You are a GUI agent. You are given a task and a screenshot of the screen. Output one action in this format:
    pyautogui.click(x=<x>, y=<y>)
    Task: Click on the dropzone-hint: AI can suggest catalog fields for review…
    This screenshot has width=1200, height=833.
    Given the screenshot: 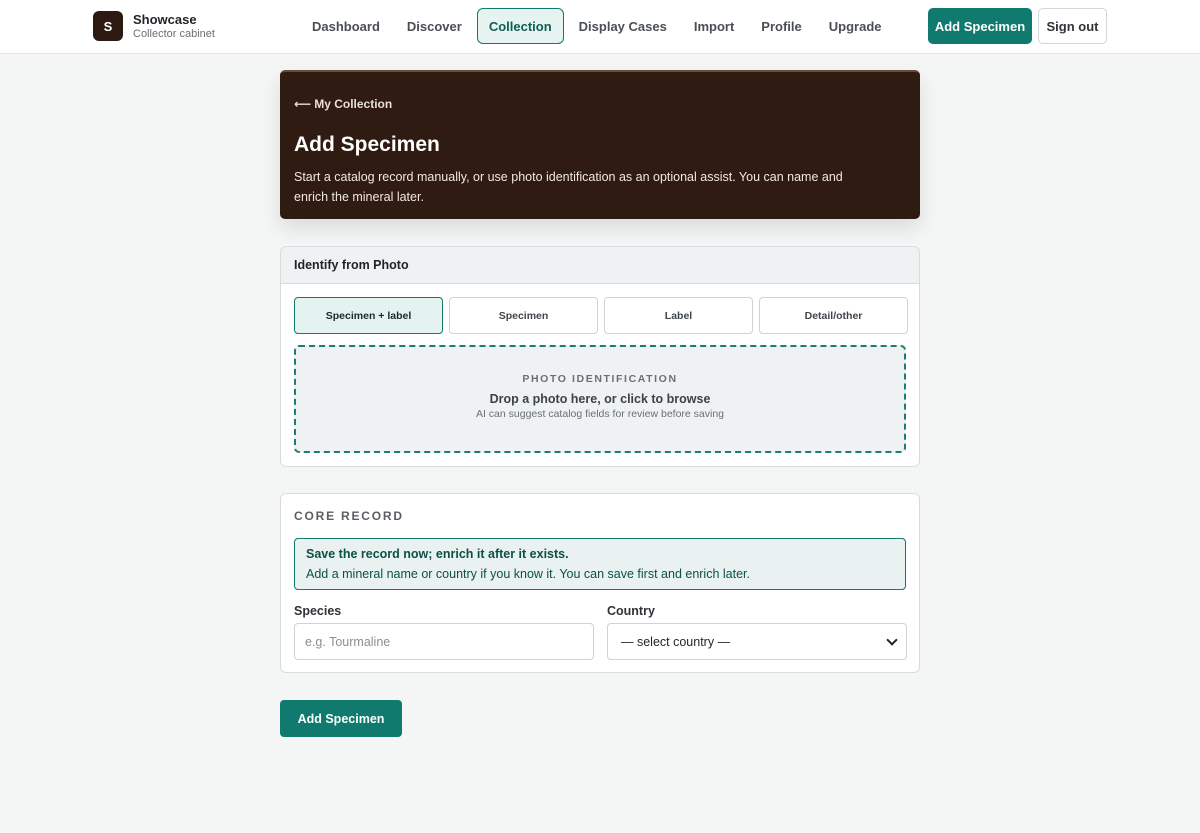 What is the action you would take?
    pyautogui.click(x=600, y=414)
    